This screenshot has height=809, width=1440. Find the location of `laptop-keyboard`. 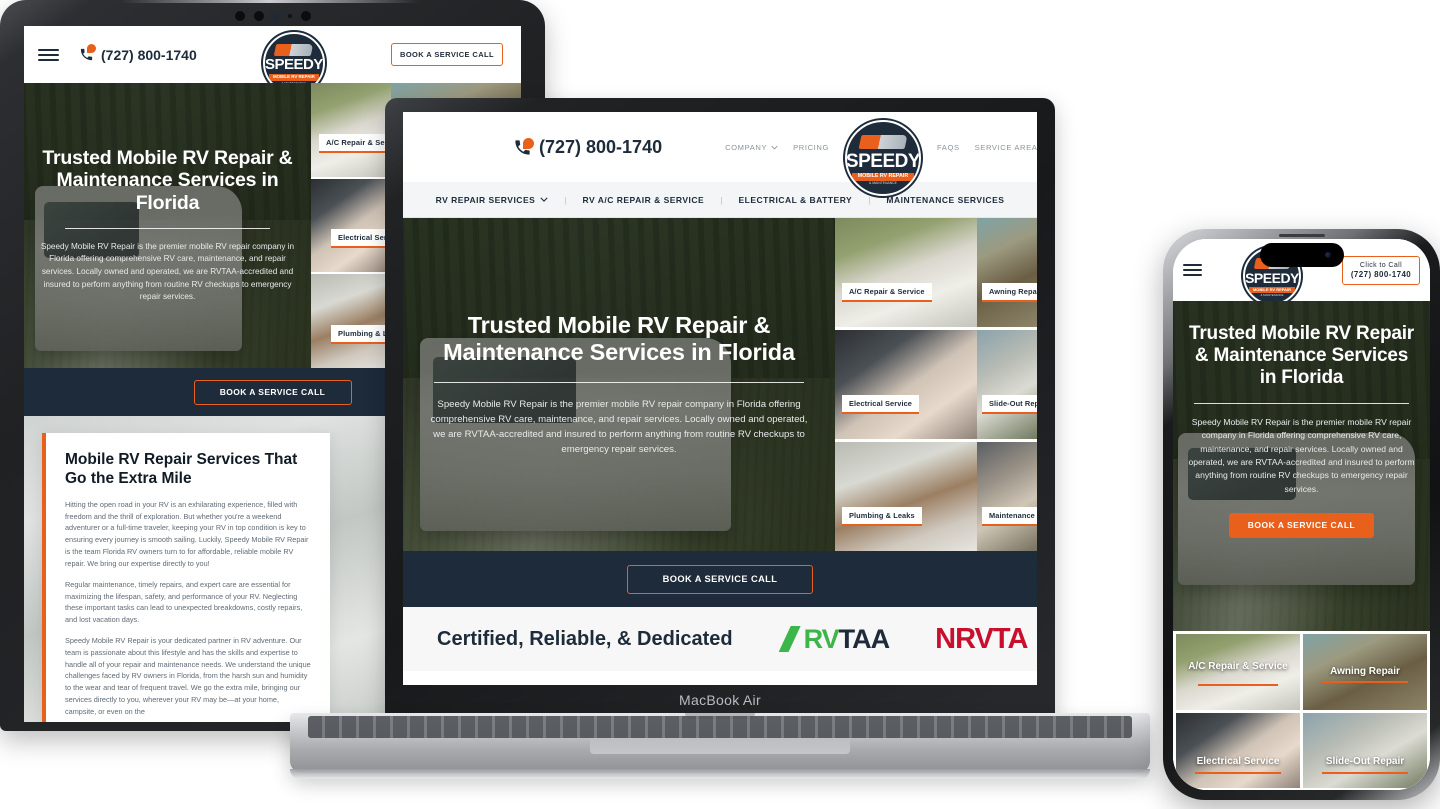

laptop-keyboard is located at coordinates (720, 727).